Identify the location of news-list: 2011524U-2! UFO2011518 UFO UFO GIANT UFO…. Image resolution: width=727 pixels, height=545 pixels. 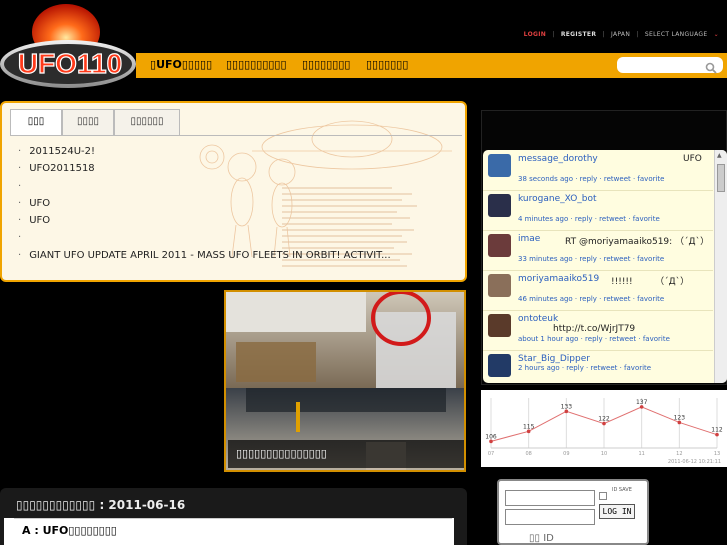
(238, 203).